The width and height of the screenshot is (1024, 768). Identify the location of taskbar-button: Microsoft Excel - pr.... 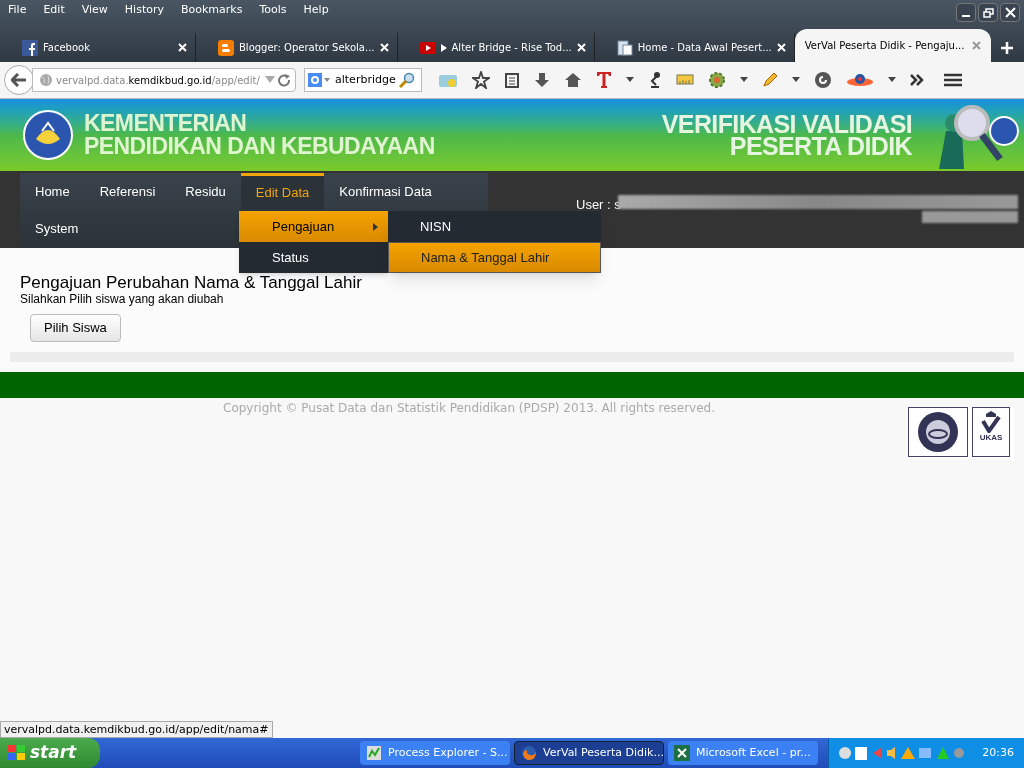
(743, 753).